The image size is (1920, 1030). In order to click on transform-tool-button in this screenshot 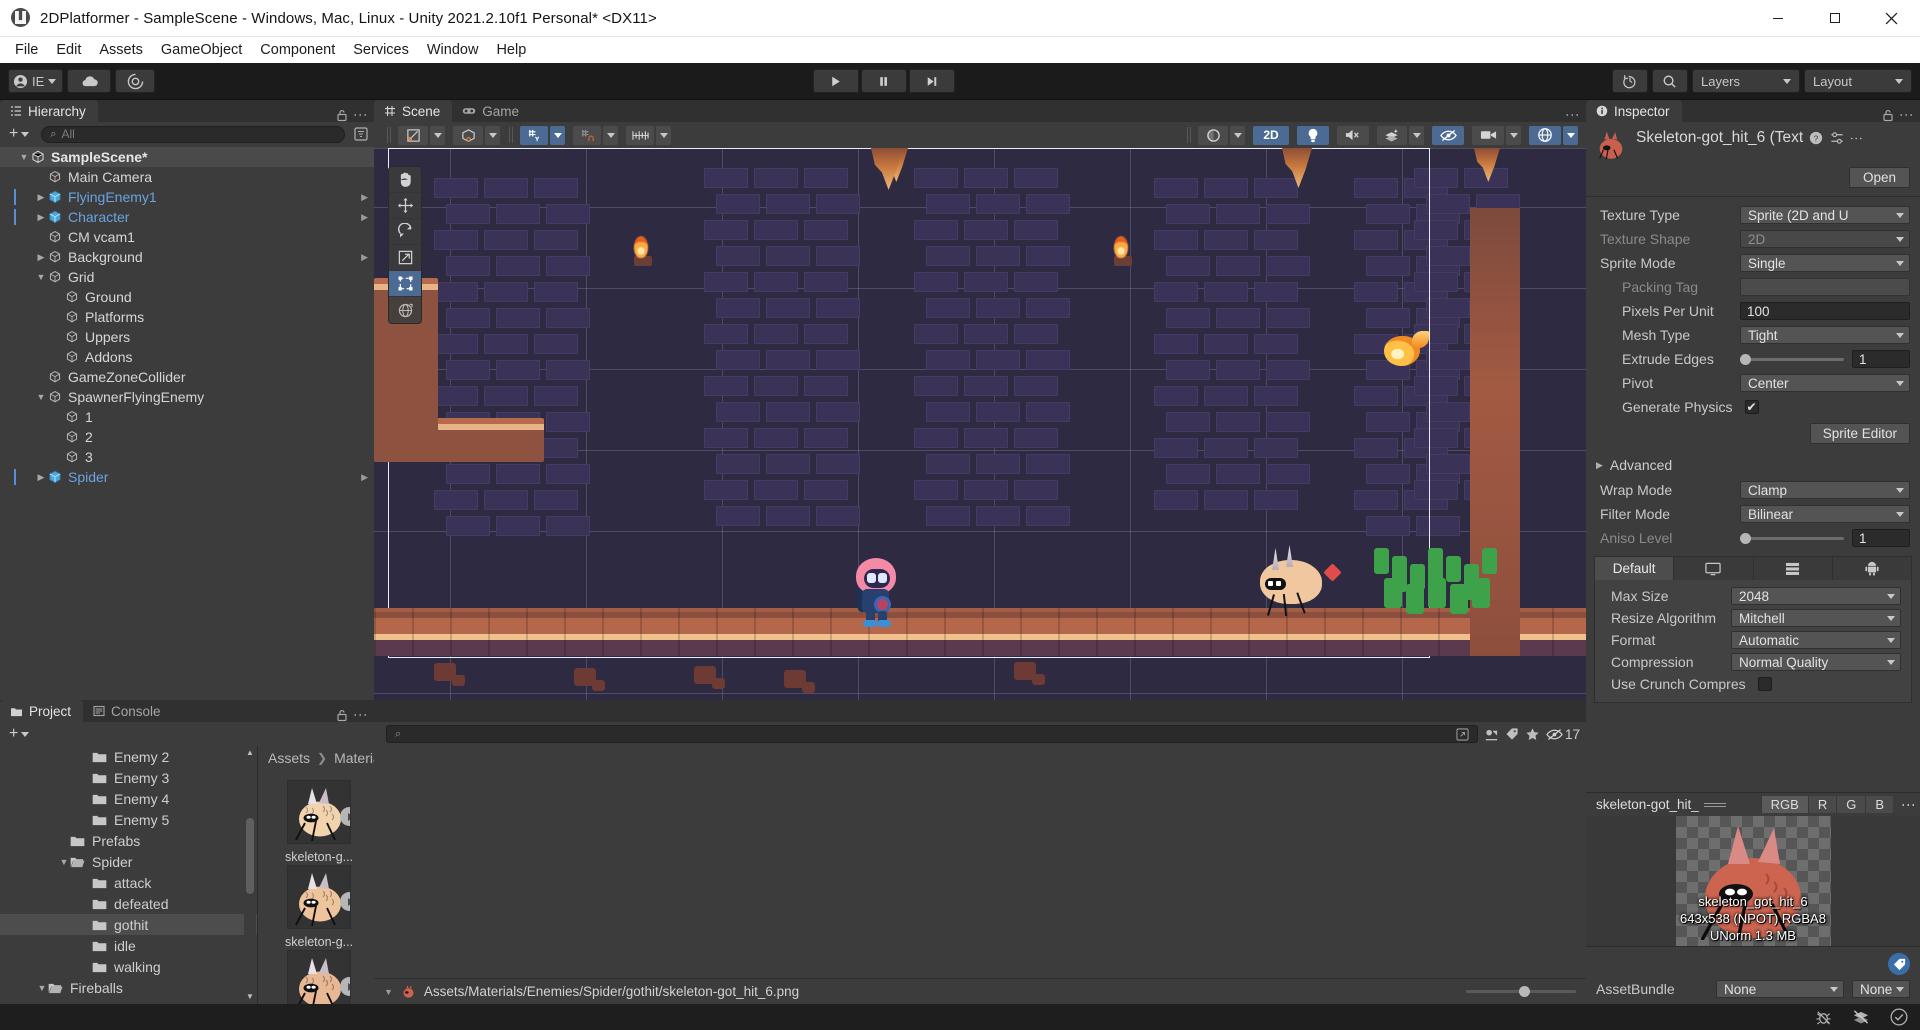, I will do `click(405, 310)`.